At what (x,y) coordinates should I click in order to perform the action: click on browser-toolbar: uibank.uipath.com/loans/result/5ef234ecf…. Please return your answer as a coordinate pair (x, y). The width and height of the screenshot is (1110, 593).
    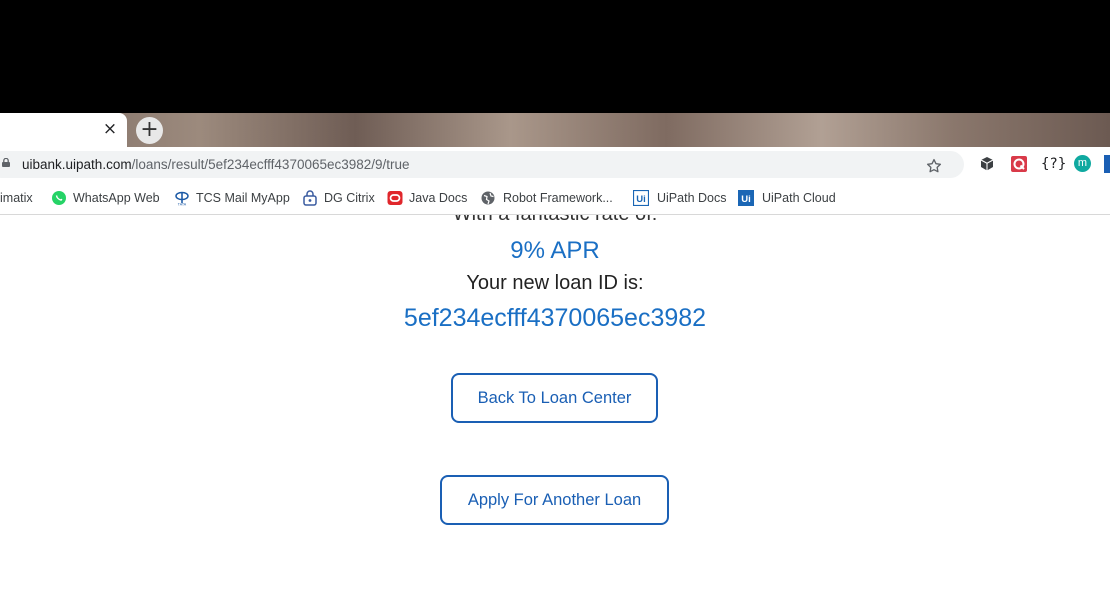
    Looking at the image, I should click on (555, 164).